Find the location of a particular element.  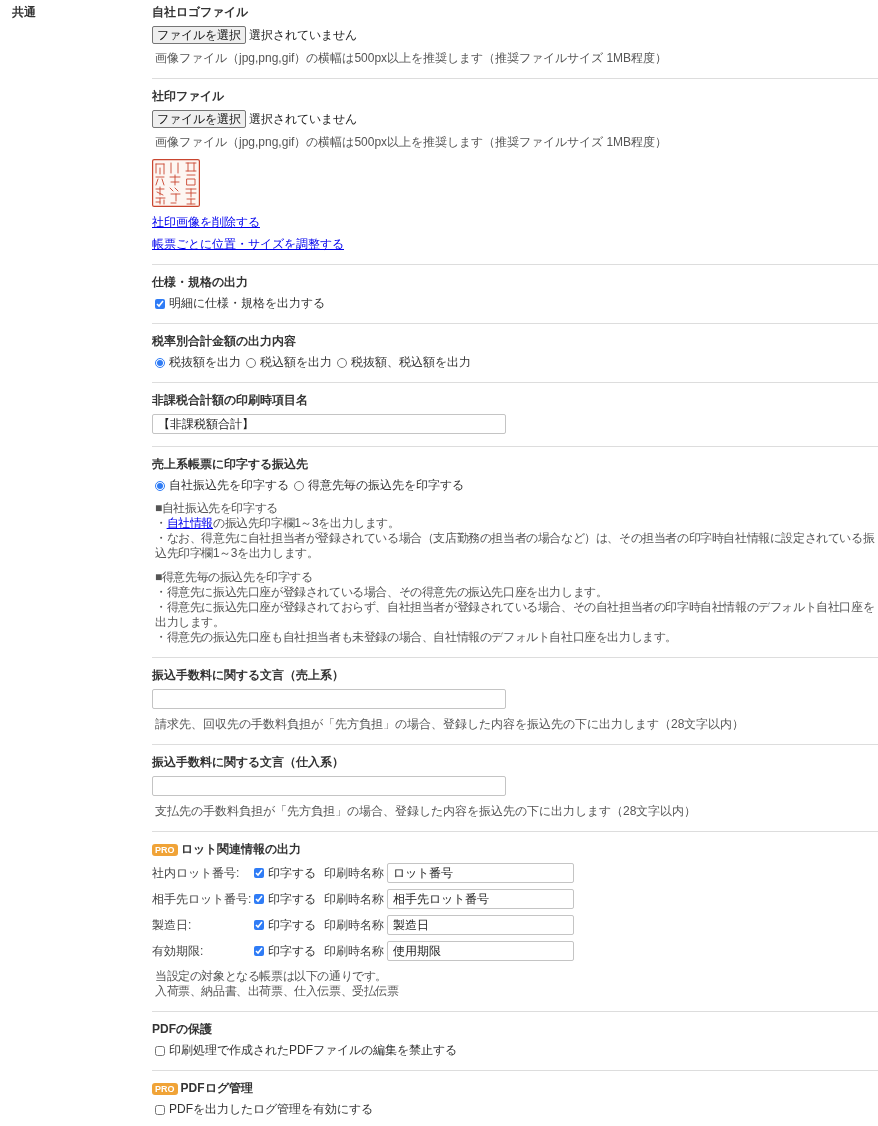

radio-label: 得意先毎の振込先を印字する is located at coordinates (386, 485).